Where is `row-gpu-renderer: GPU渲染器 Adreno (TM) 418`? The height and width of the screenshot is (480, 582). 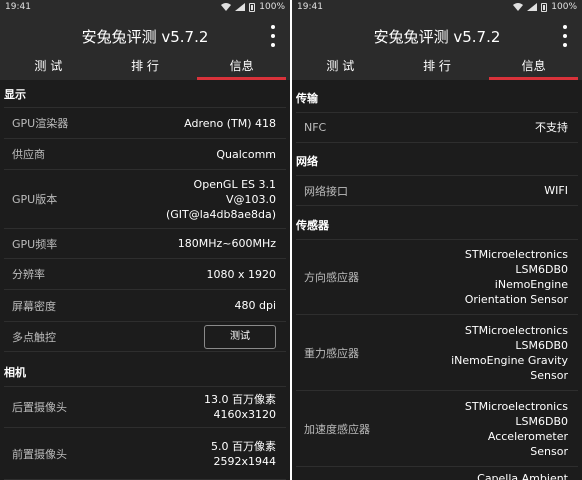
row-gpu-renderer: GPU渲染器 Adreno (TM) 418 is located at coordinates (145, 123).